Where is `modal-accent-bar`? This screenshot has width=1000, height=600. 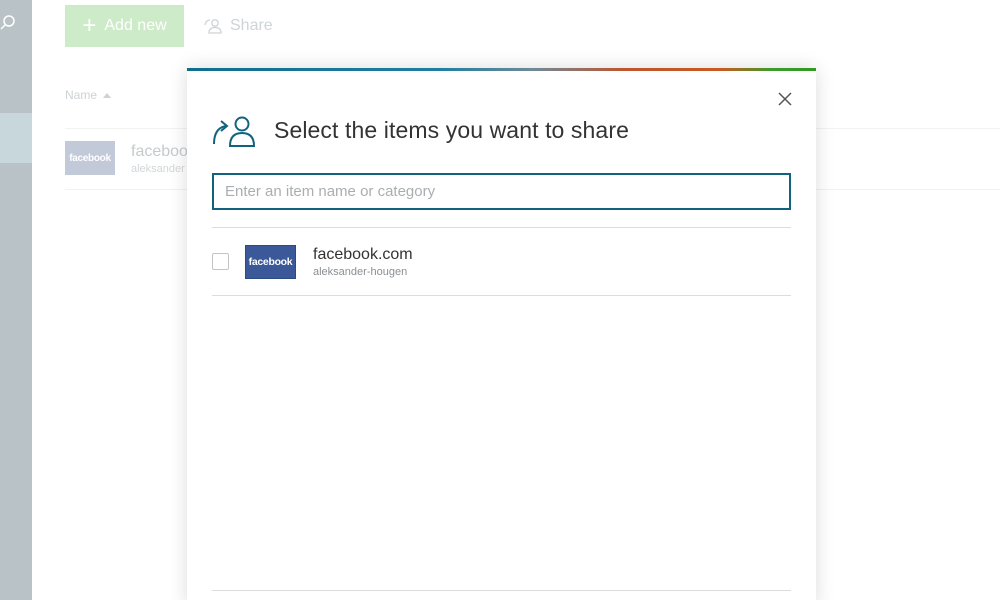 modal-accent-bar is located at coordinates (501, 69).